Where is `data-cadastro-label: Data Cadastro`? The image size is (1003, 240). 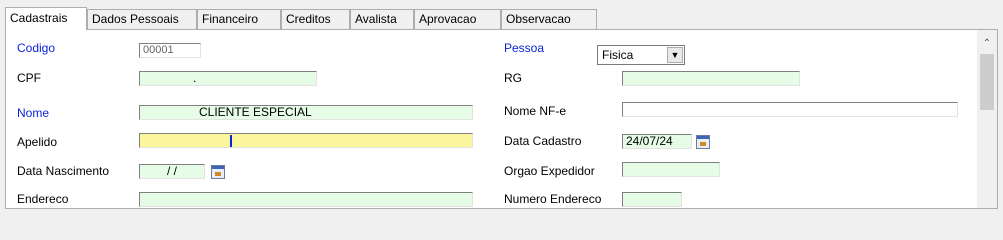
data-cadastro-label: Data Cadastro is located at coordinates (543, 141).